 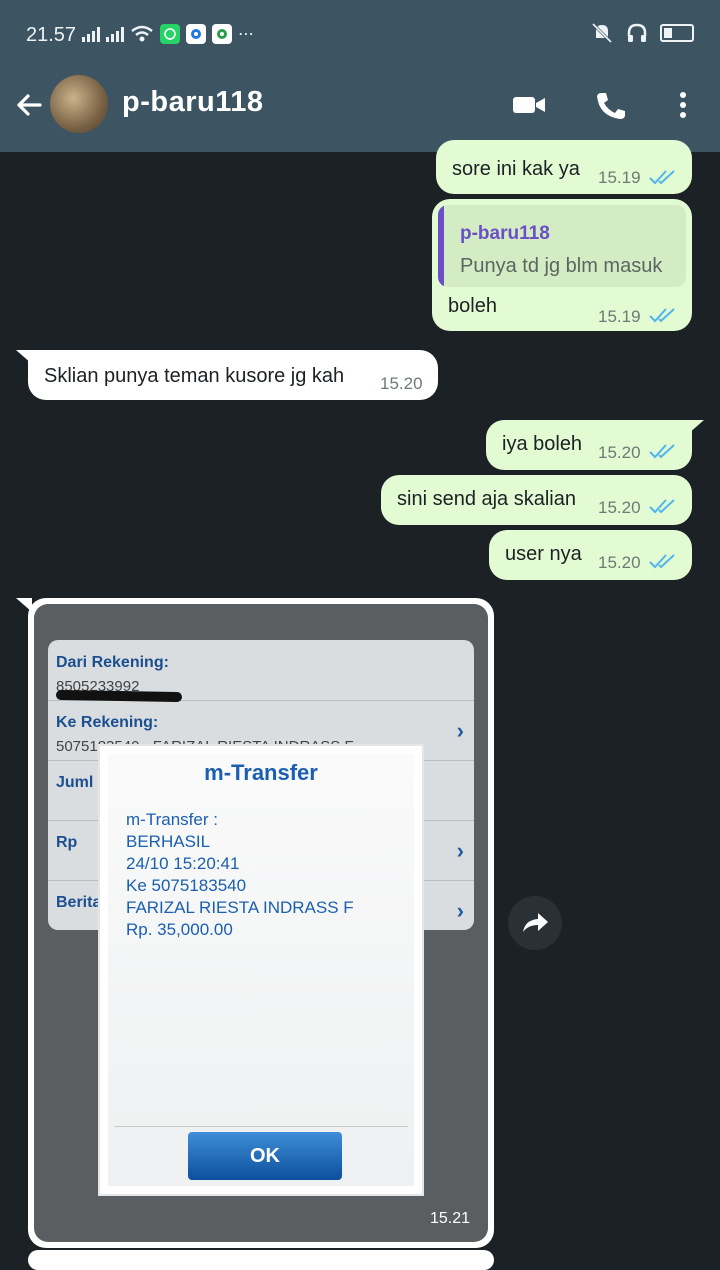 What do you see at coordinates (179, 929) in the screenshot?
I see `dialog-line: Rp. 35,000.00` at bounding box center [179, 929].